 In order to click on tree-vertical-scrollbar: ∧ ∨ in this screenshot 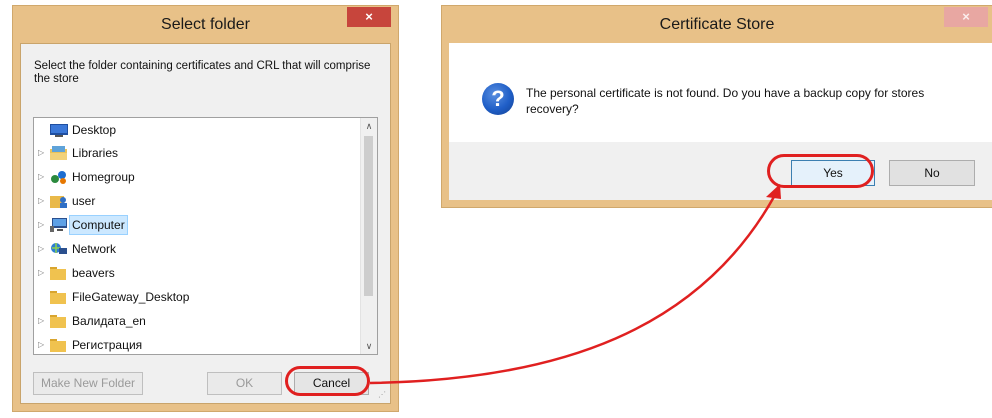, I will do `click(368, 236)`.